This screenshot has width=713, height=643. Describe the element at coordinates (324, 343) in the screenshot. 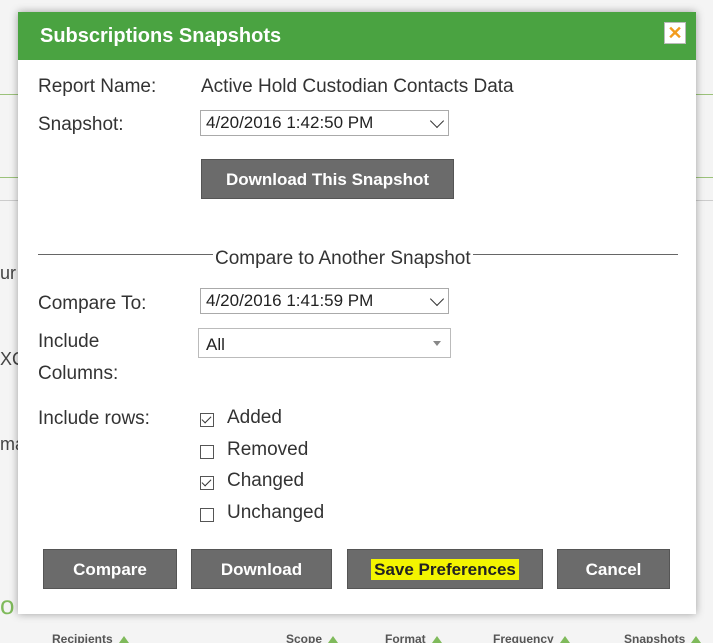

I see `include-columns-select: All` at that location.